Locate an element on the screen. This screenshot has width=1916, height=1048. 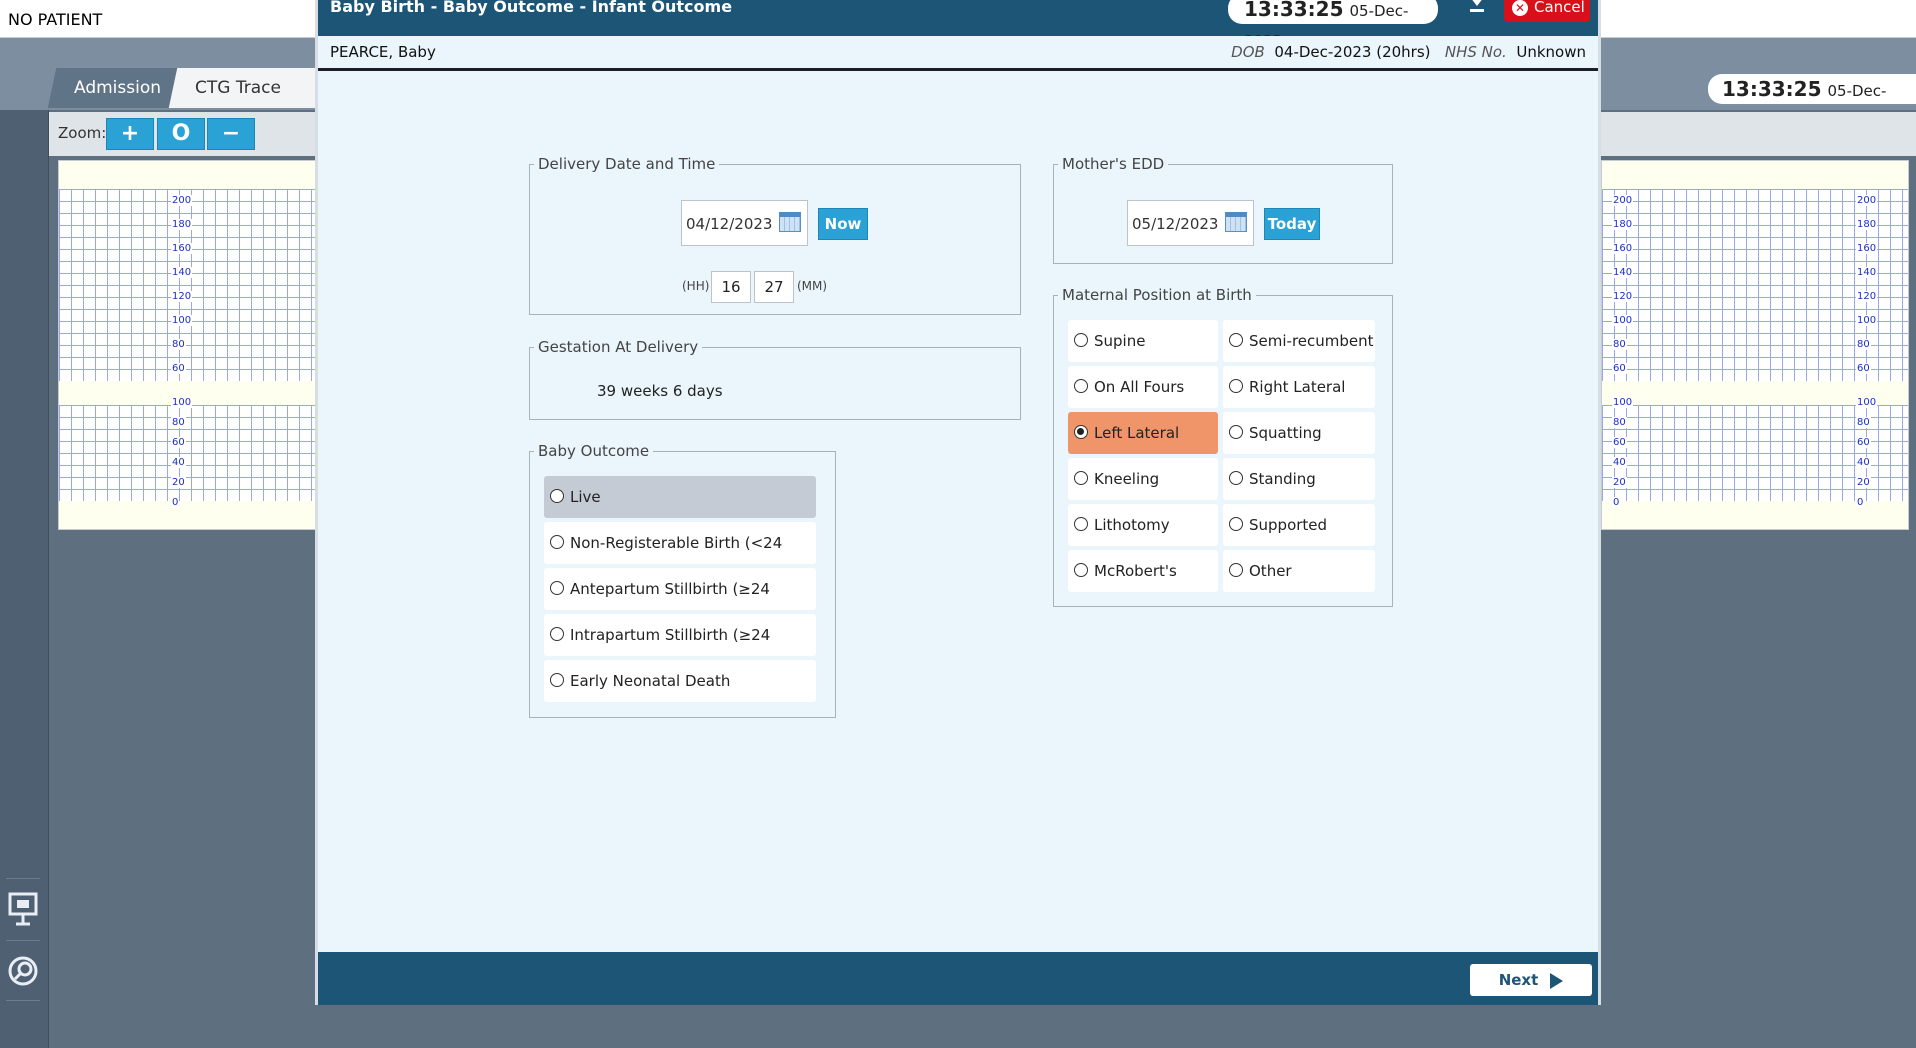
maternal-position-option: Right Lateral is located at coordinates (1299, 387).